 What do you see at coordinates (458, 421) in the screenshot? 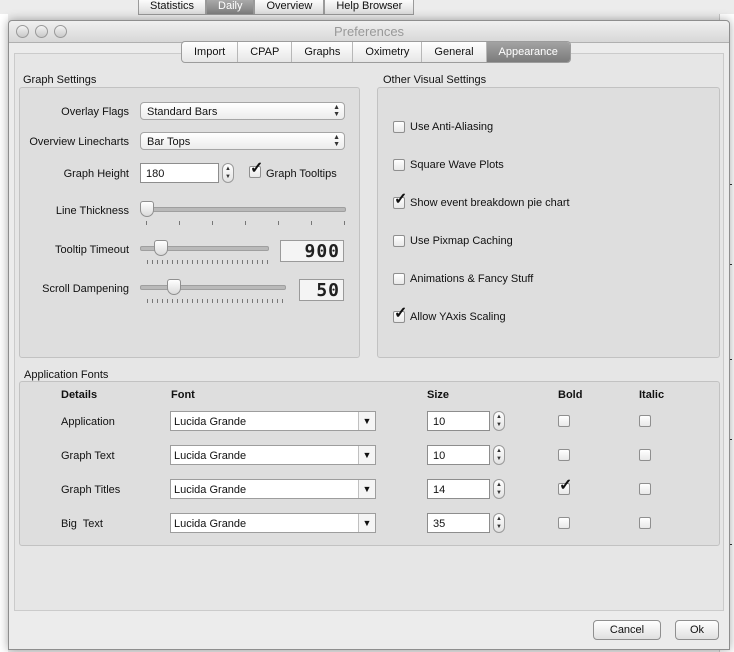
I see `application-size-input: 10` at bounding box center [458, 421].